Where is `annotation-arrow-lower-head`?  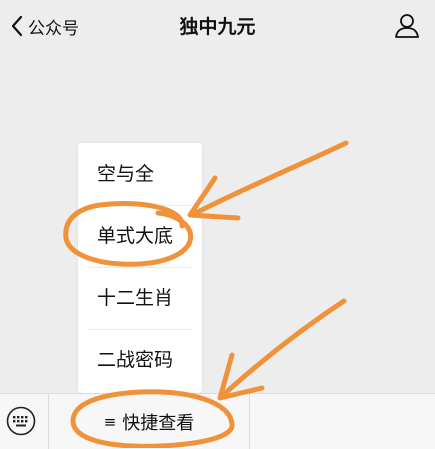 annotation-arrow-lower-head is located at coordinates (241, 376).